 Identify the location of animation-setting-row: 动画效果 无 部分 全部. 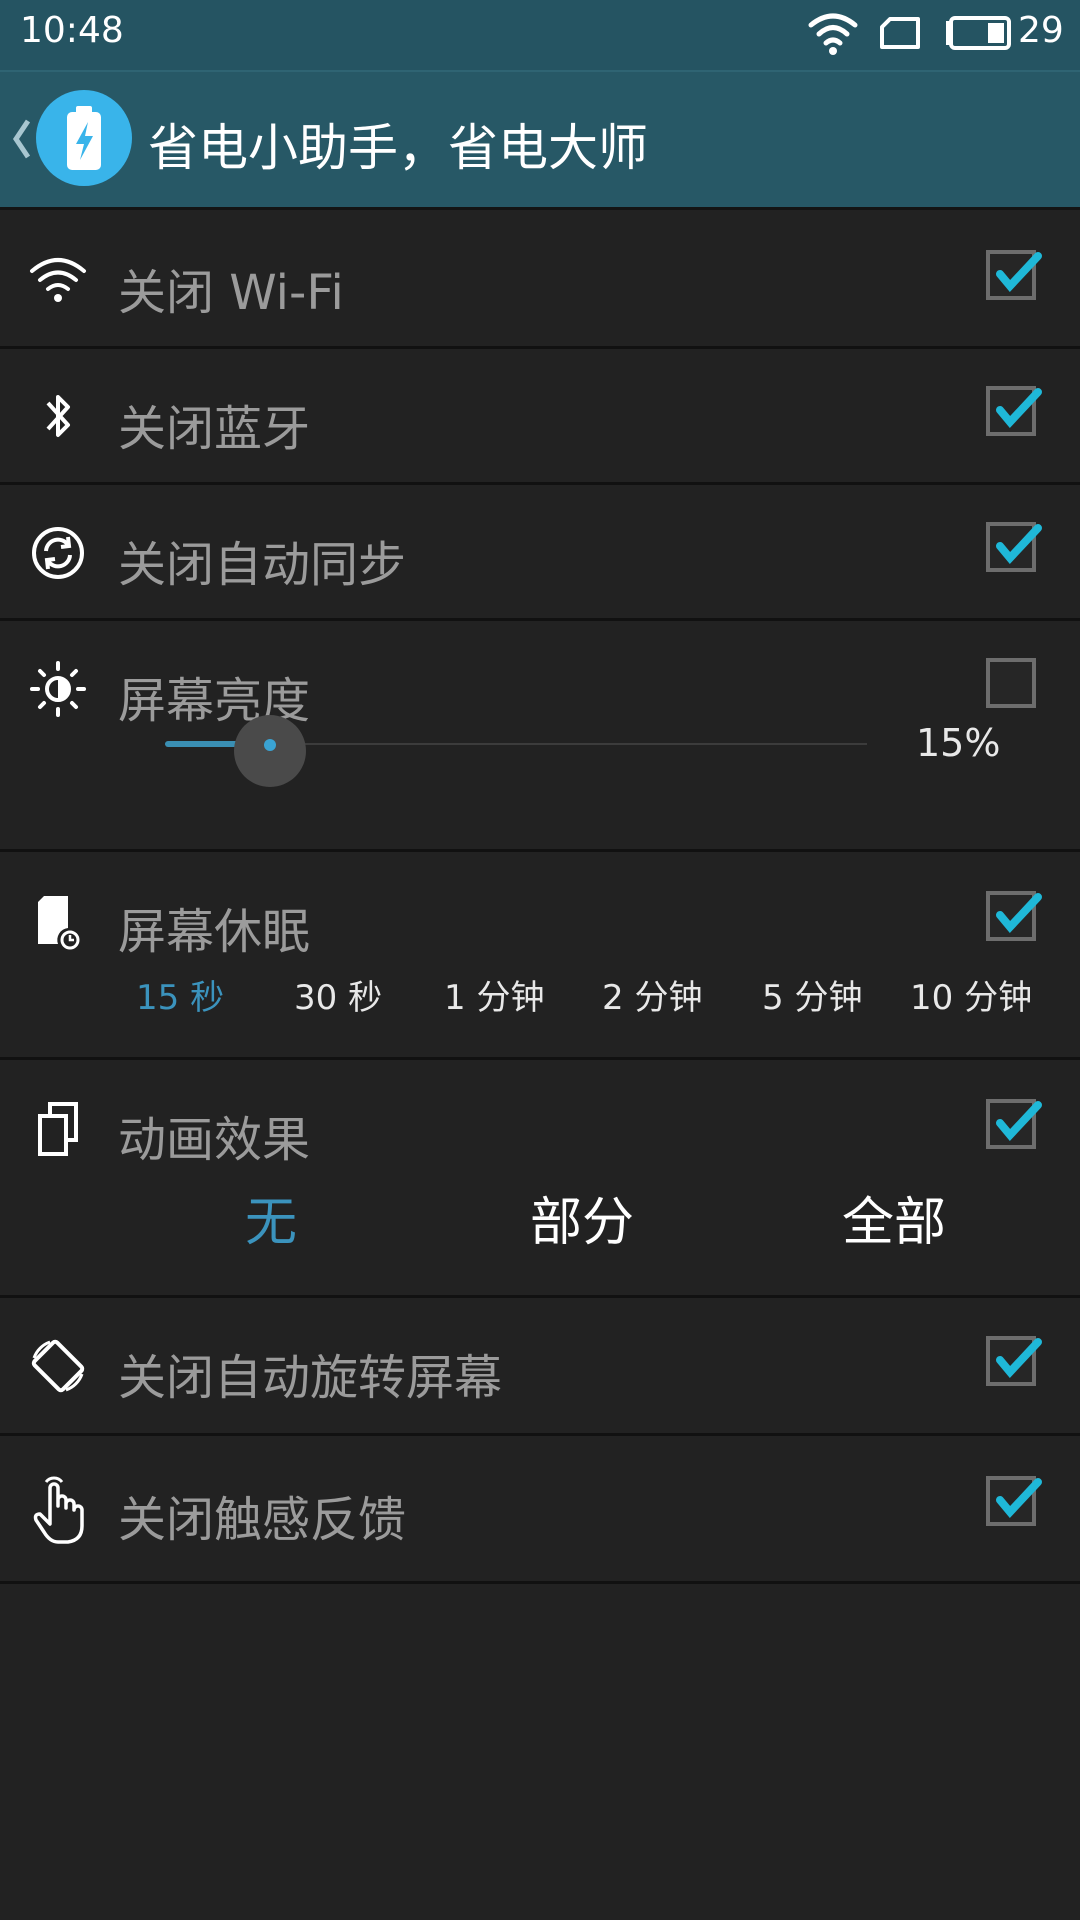
(540, 1179).